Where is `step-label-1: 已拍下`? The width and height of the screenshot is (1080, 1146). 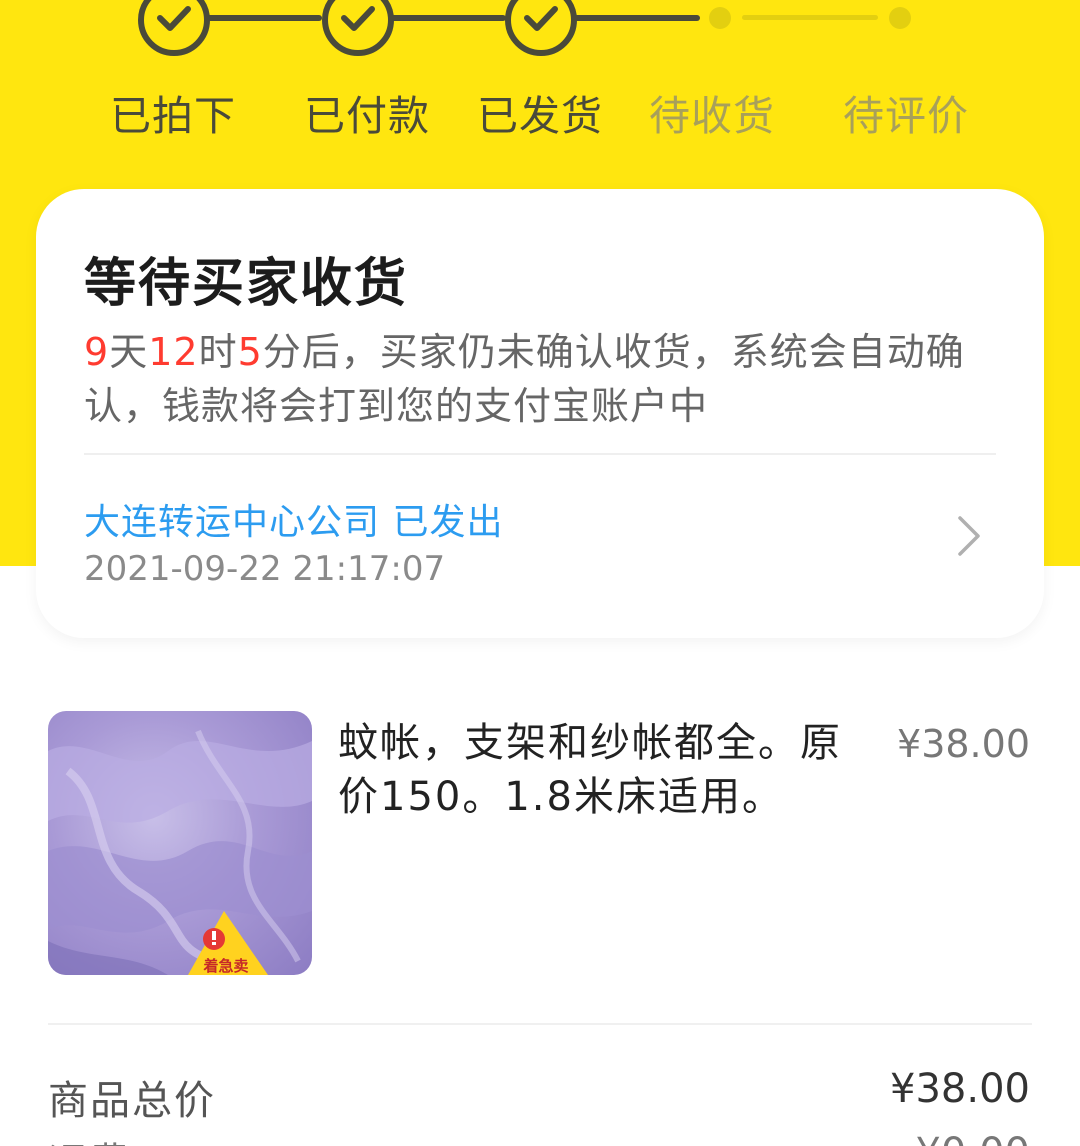 step-label-1: 已拍下 is located at coordinates (173, 116).